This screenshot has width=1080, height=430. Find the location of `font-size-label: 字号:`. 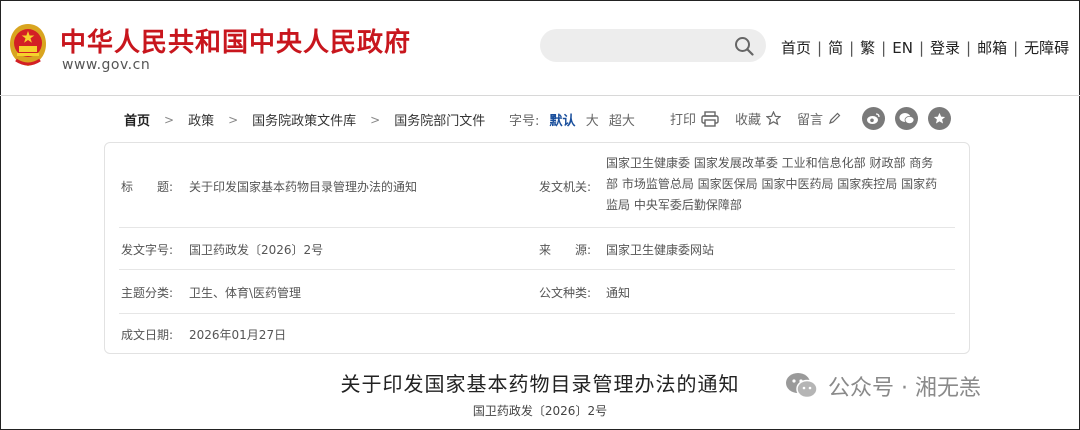

font-size-label: 字号: is located at coordinates (524, 121).